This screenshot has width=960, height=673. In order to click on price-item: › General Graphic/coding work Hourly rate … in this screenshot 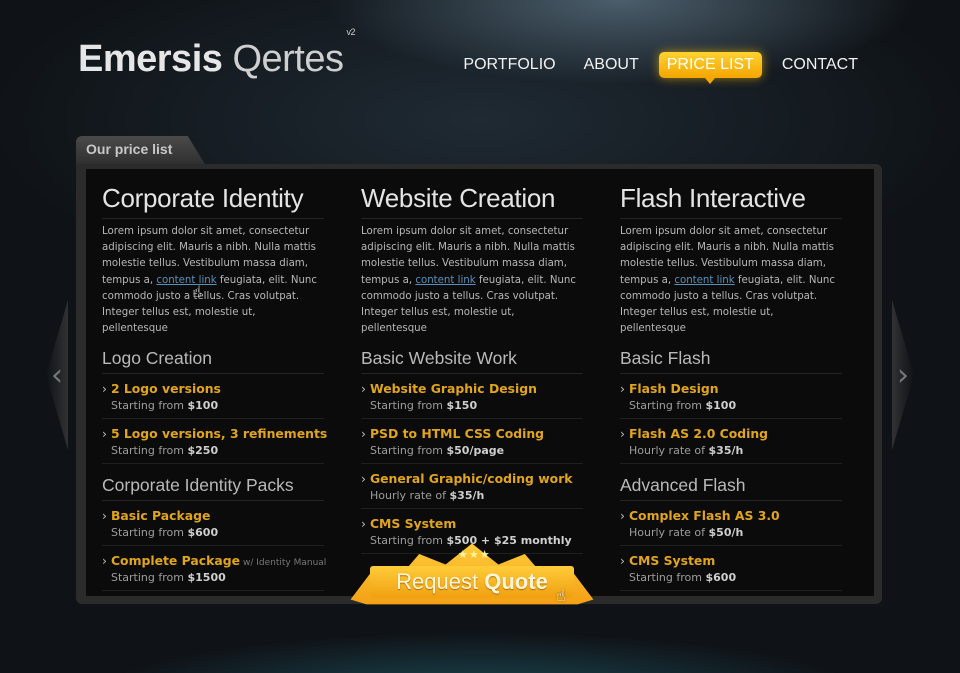, I will do `click(472, 487)`.